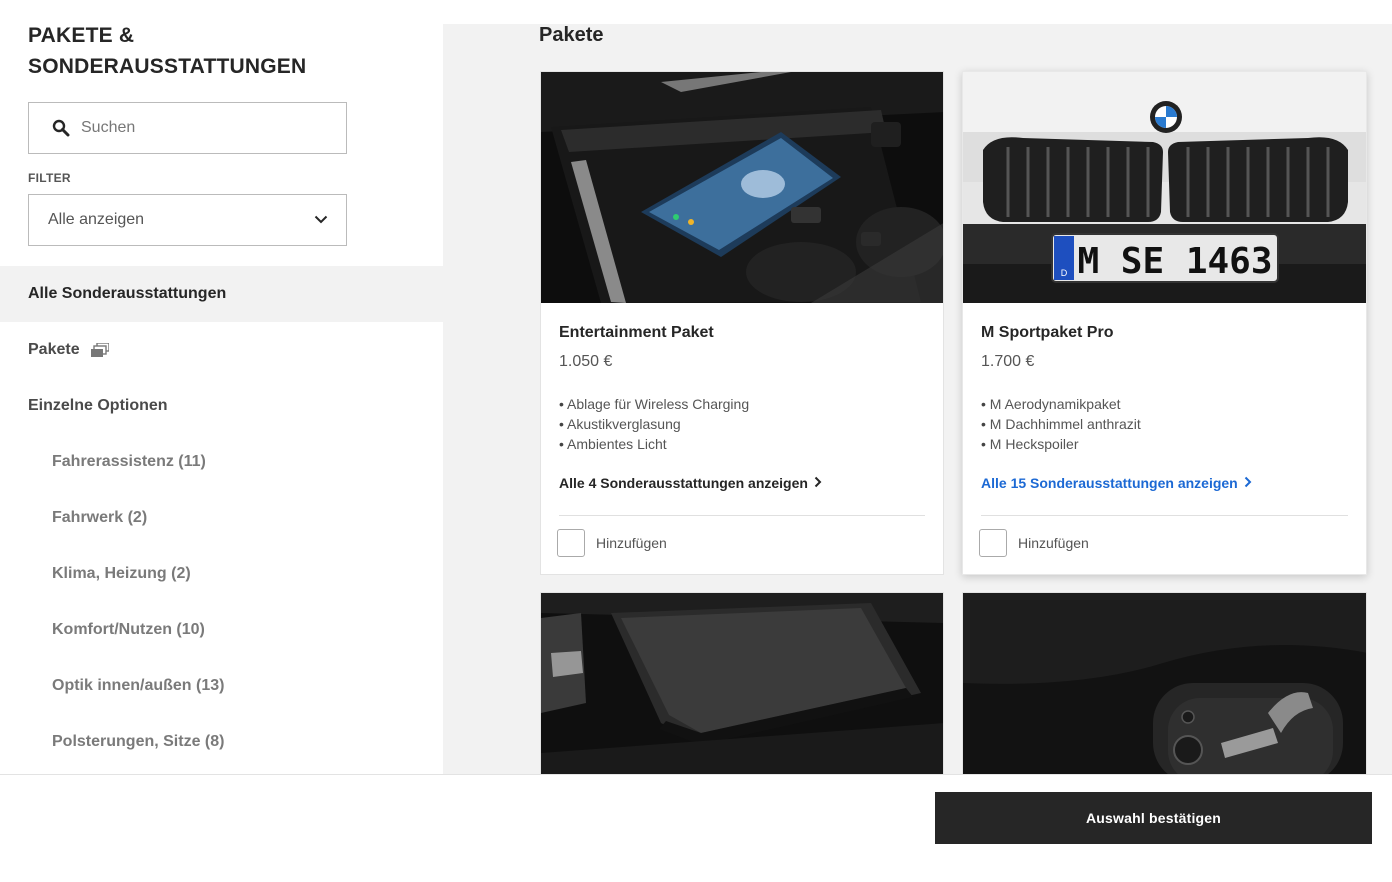 The height and width of the screenshot is (882, 1392). What do you see at coordinates (138, 685) in the screenshot?
I see `sidebar-item-label: Optik innen/außen (13)` at bounding box center [138, 685].